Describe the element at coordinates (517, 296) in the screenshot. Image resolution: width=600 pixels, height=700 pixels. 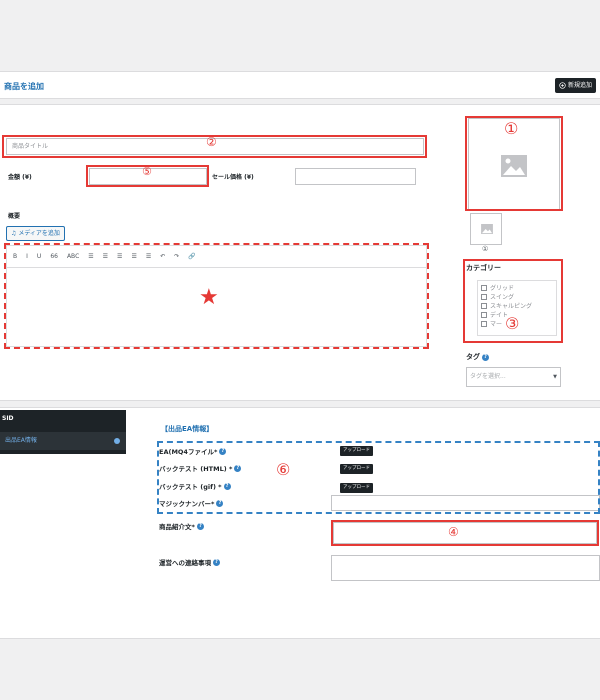
I see `category-item: スイング` at that location.